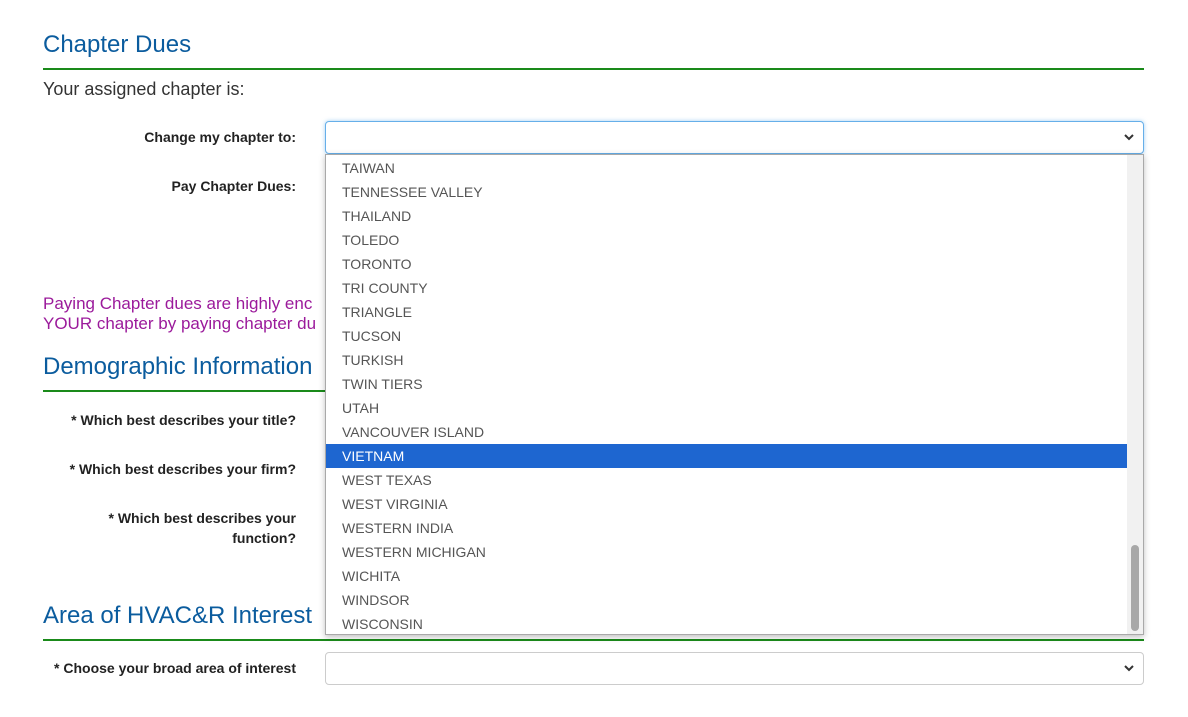  I want to click on chapter-option-western-michigan: WESTERN MICHIGAN, so click(727, 552).